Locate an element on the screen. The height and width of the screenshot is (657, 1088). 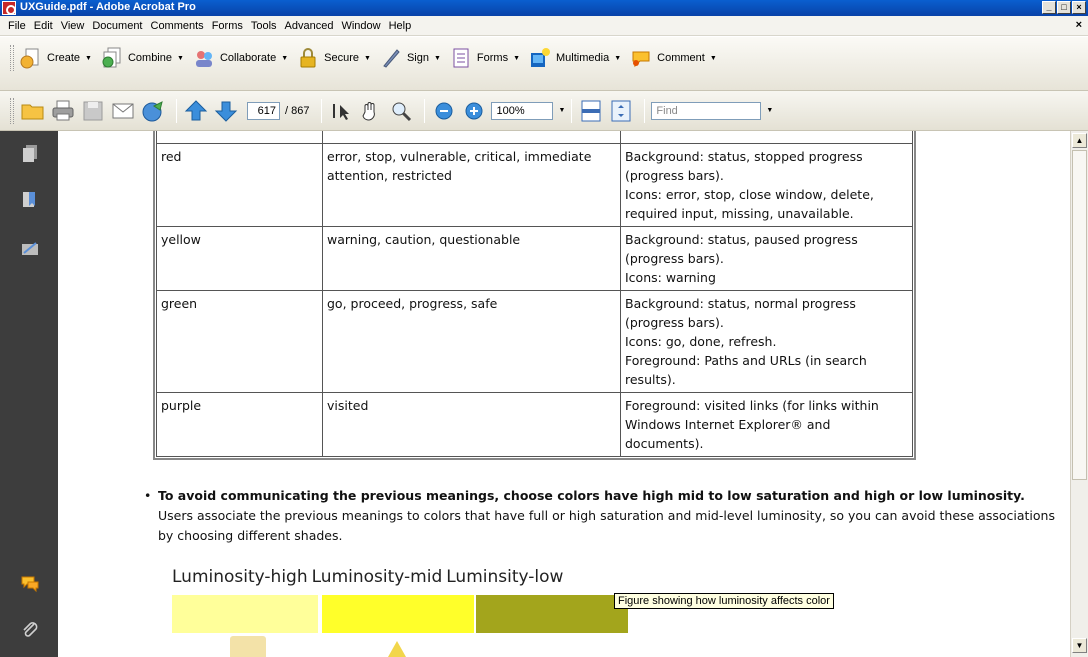
save-button is located at coordinates (93, 111).